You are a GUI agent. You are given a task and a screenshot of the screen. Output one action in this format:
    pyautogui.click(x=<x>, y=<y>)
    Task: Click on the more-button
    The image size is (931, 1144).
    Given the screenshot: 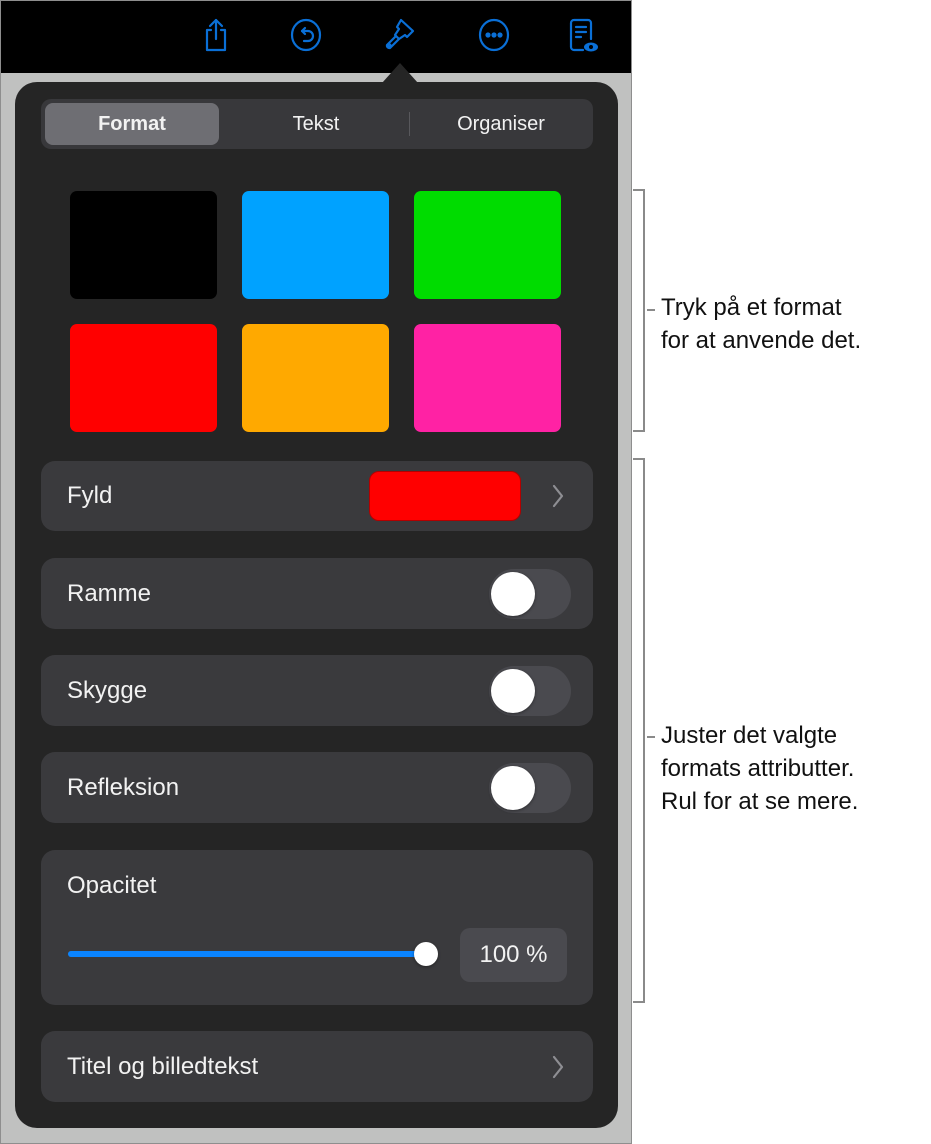 What is the action you would take?
    pyautogui.click(x=494, y=35)
    